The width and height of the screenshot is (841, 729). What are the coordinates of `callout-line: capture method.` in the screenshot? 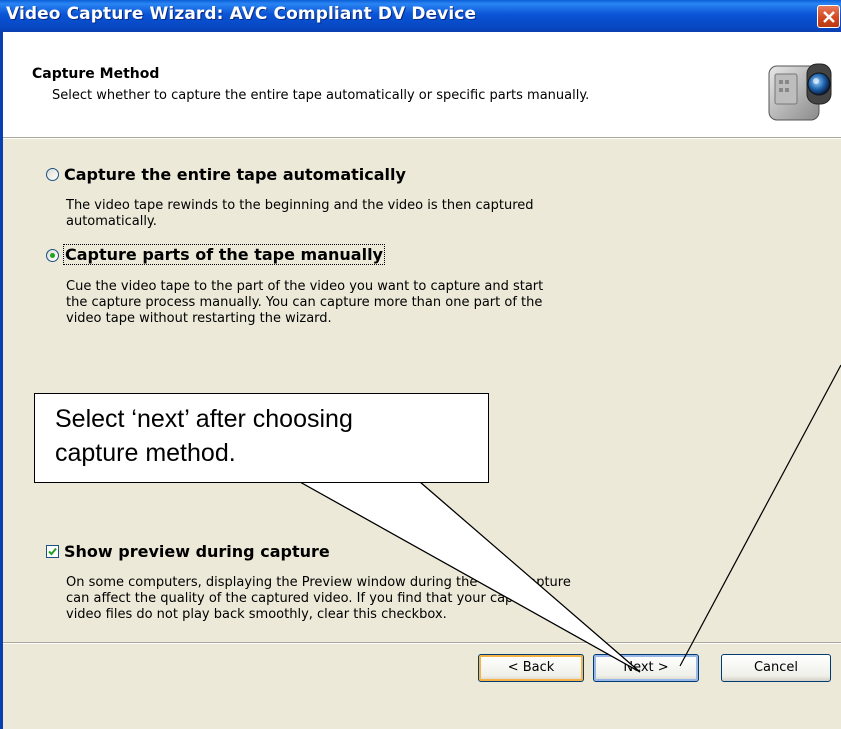 It's located at (145, 453).